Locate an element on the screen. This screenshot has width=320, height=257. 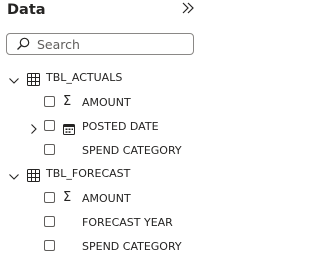
table-item-tbl-actuals: TBL_ACTUALS is located at coordinates (101, 78).